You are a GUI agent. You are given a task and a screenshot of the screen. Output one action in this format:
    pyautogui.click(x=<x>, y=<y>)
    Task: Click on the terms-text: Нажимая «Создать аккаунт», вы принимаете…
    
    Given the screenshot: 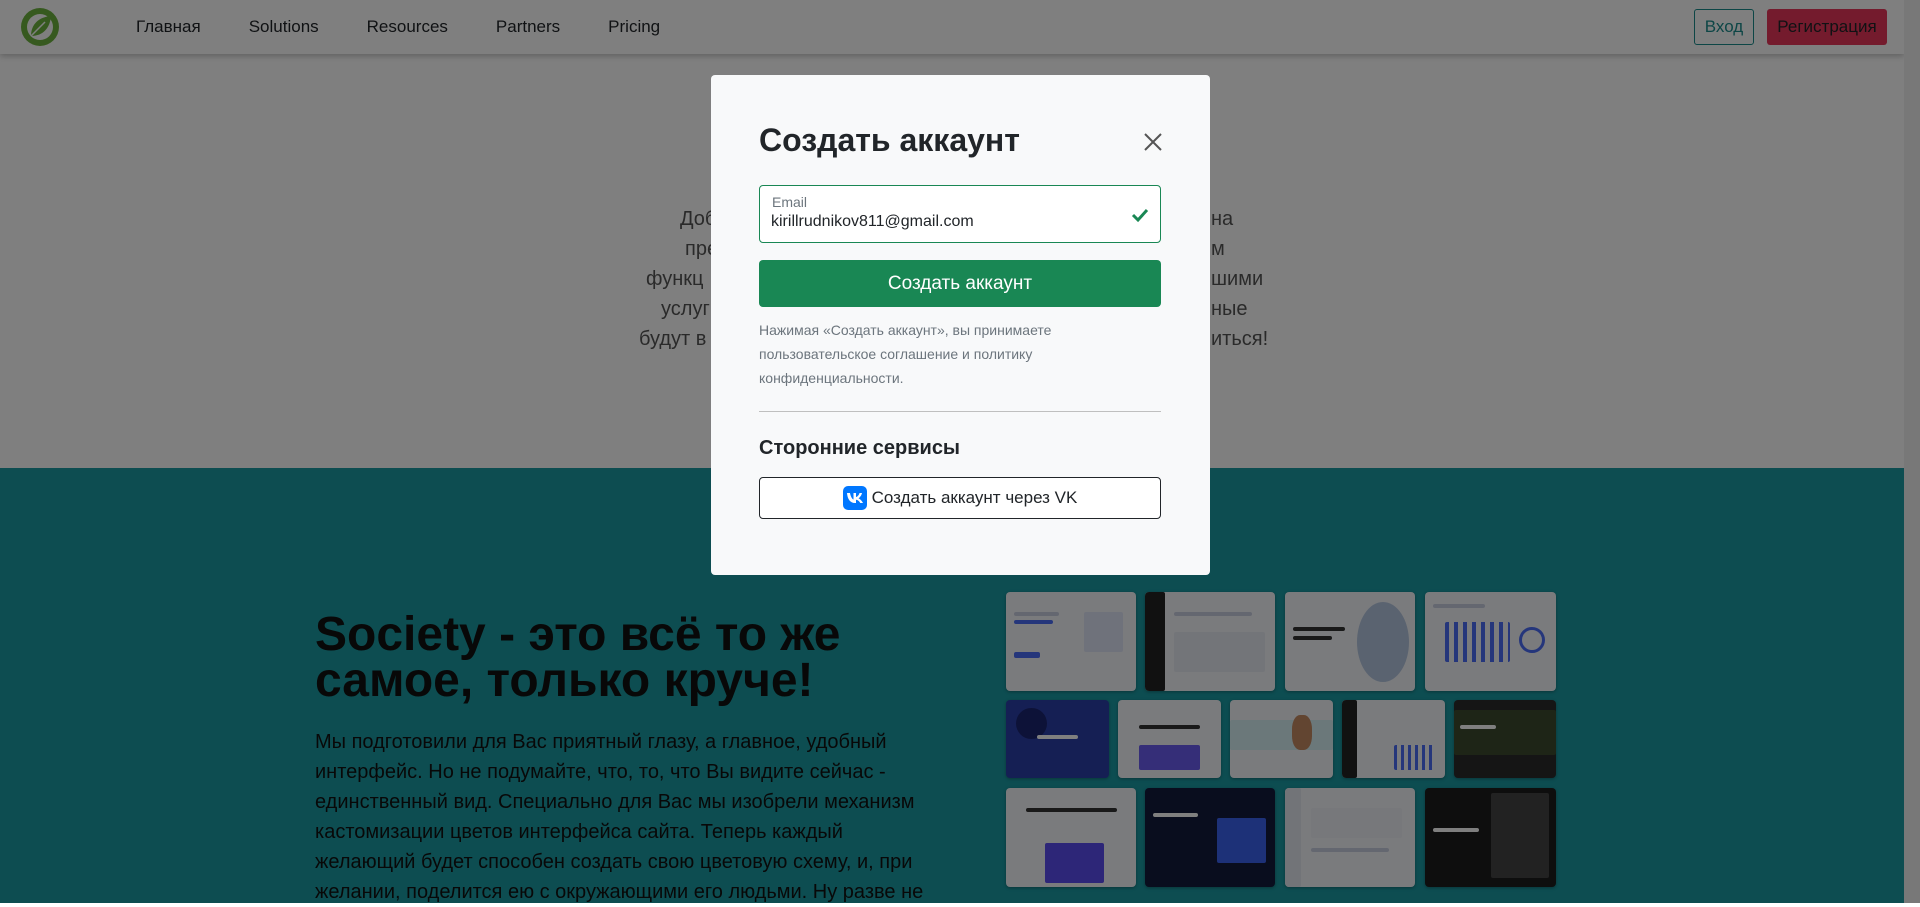 What is the action you would take?
    pyautogui.click(x=905, y=354)
    